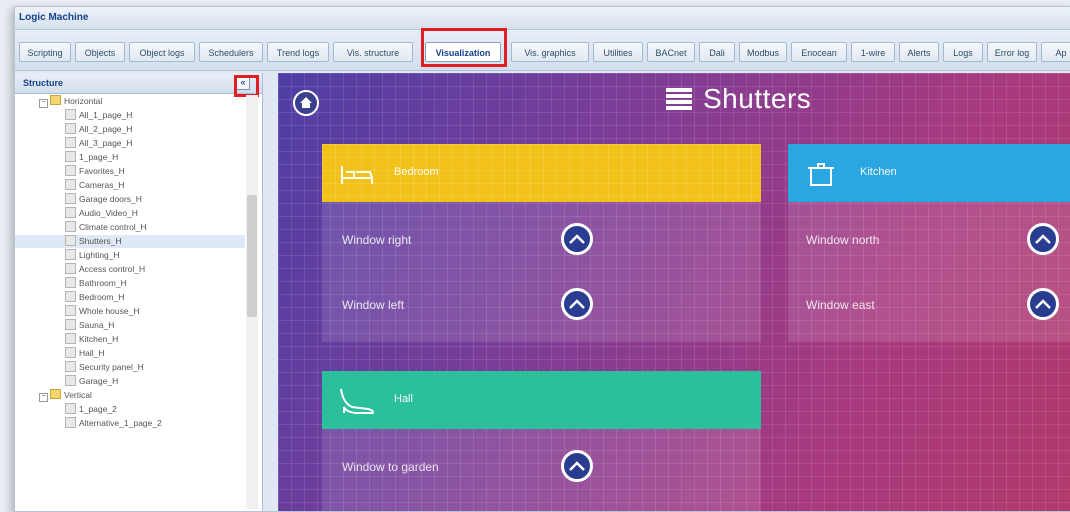 This screenshot has height=512, width=1070. I want to click on tree-item: Kitchen_H, so click(91, 339).